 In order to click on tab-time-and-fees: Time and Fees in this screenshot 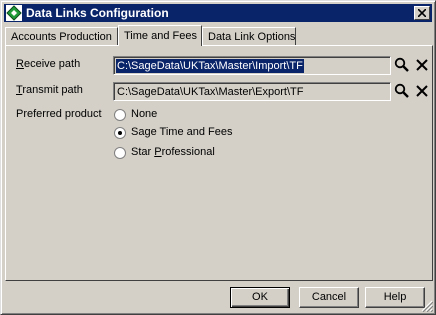, I will do `click(160, 35)`.